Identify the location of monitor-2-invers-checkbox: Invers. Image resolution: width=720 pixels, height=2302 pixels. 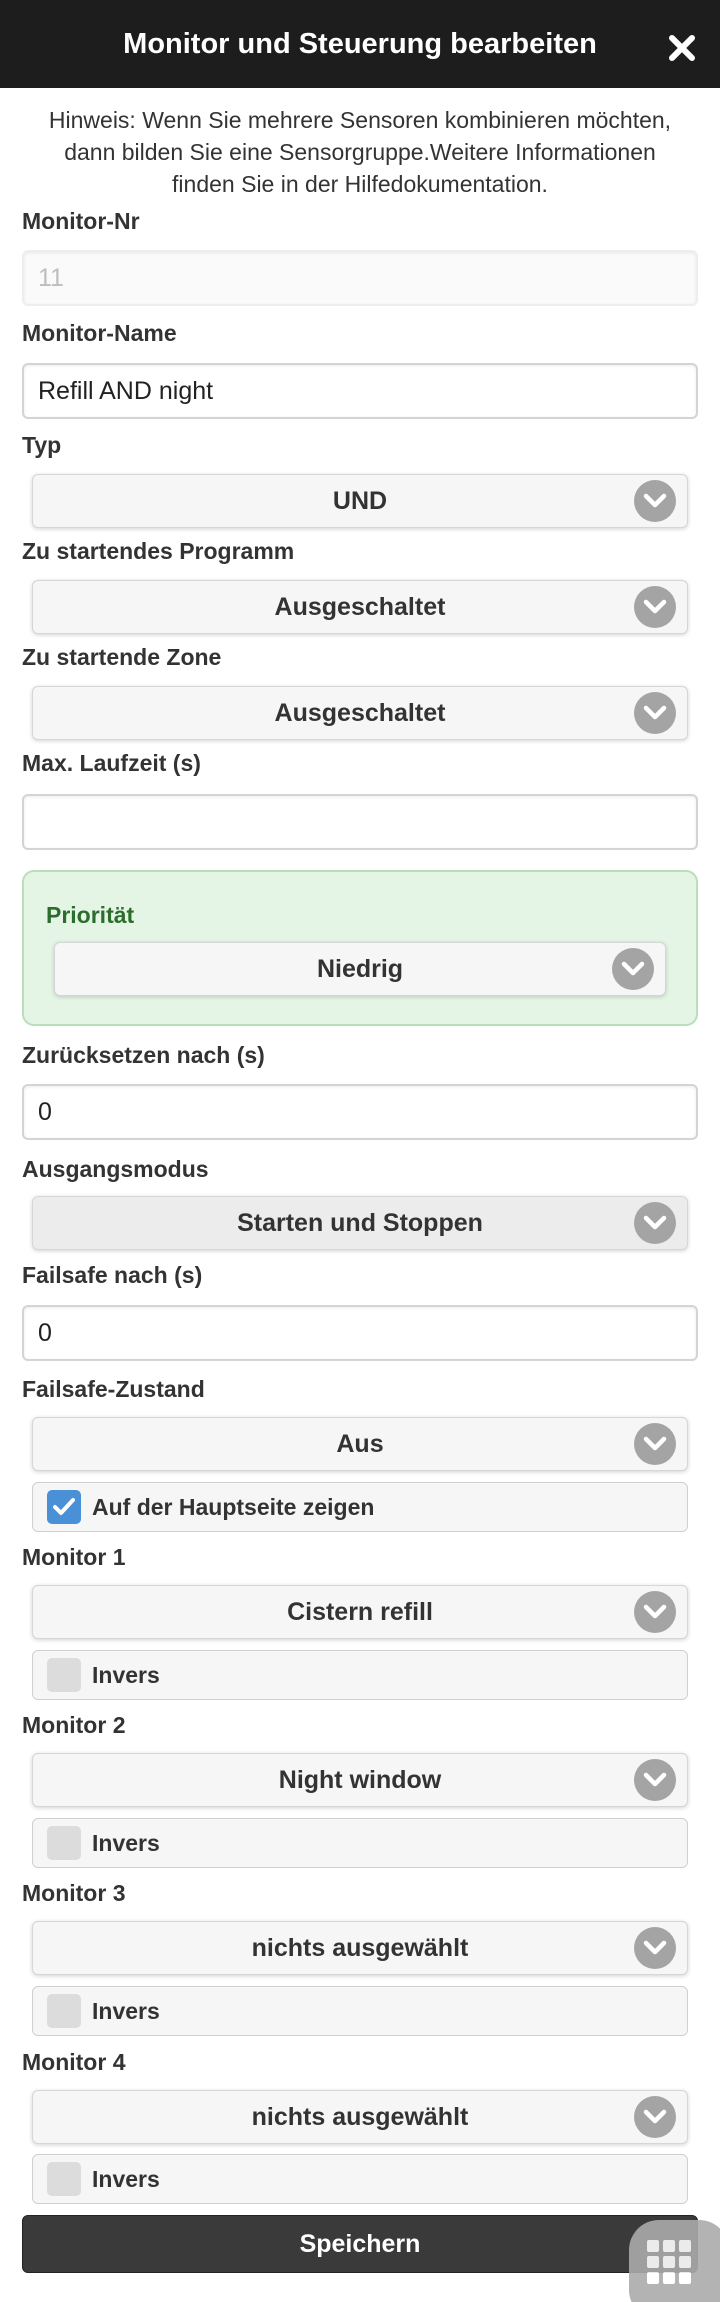
(360, 1843).